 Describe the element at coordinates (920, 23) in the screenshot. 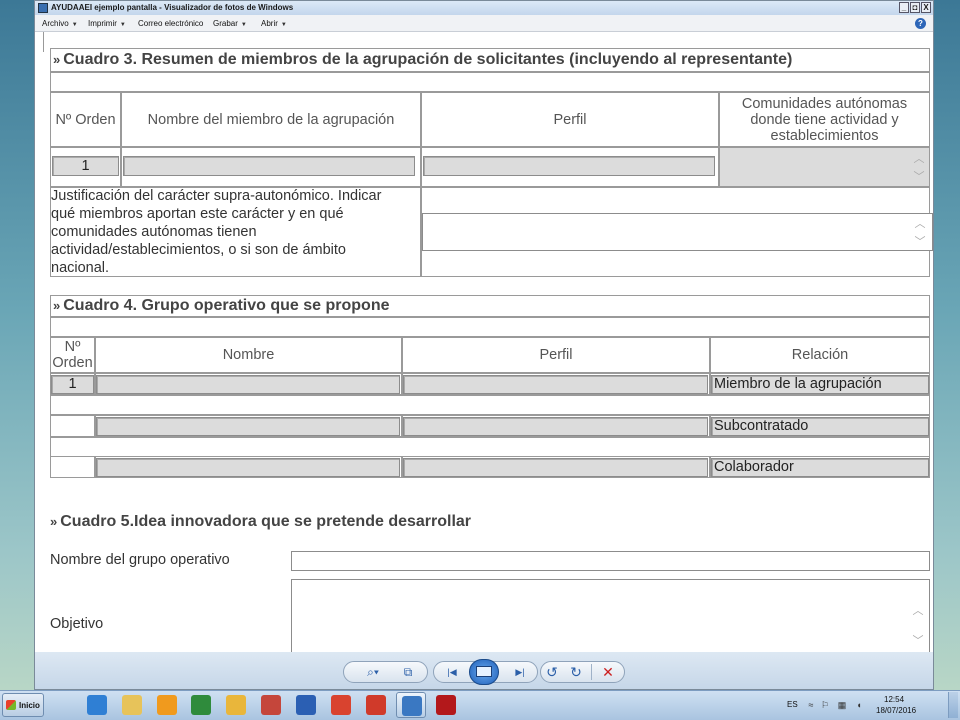

I see `help-icon: ?` at that location.